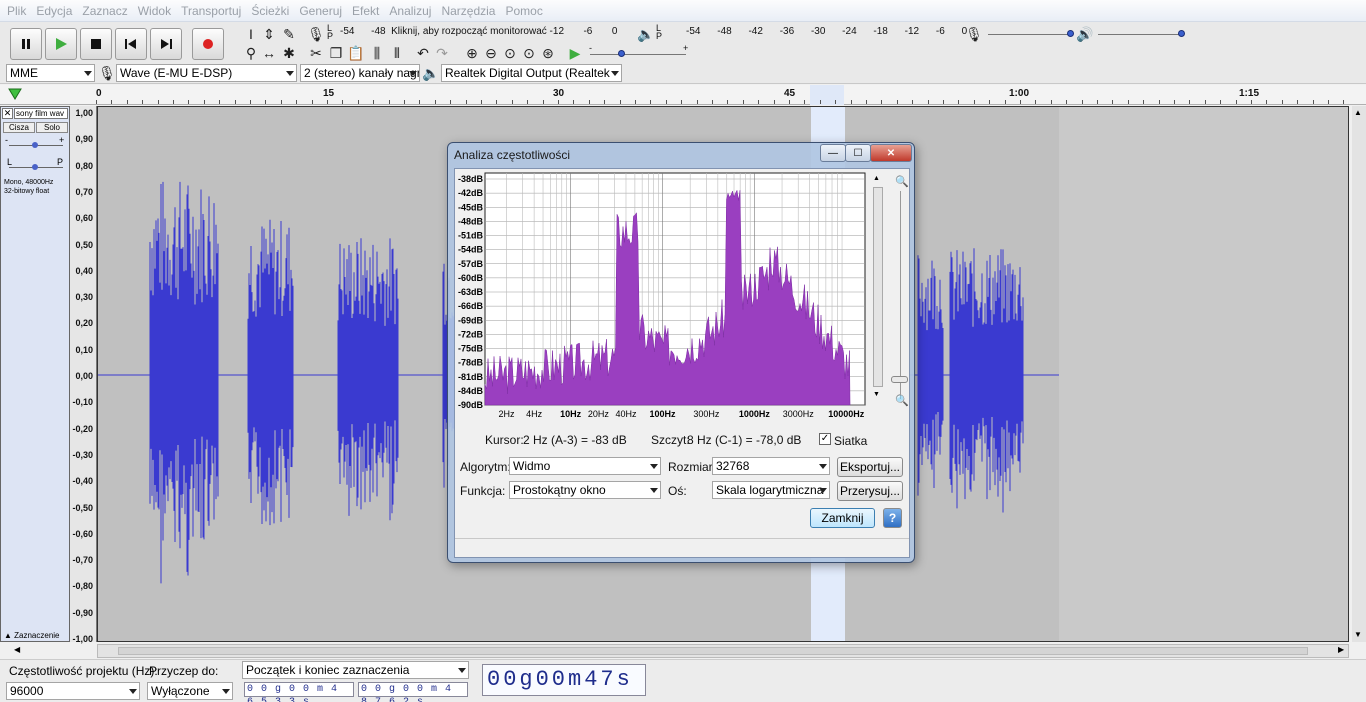  What do you see at coordinates (96, 44) in the screenshot?
I see `stop-button` at bounding box center [96, 44].